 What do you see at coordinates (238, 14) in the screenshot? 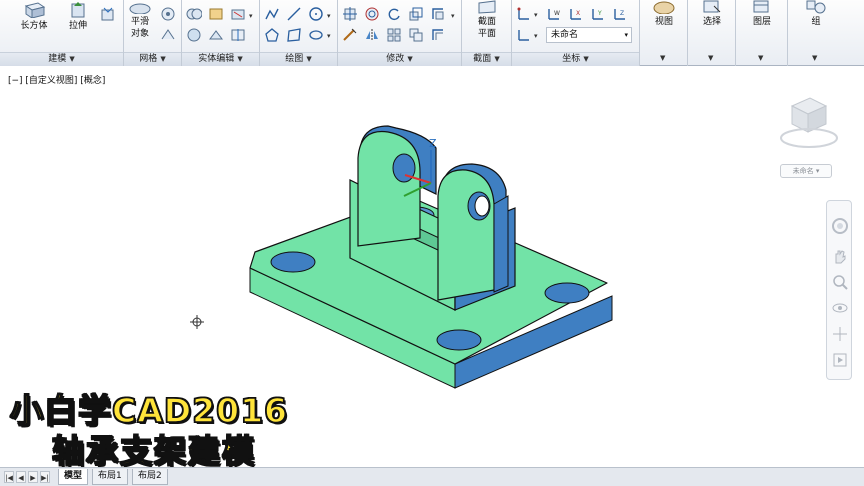
I see `intersect-icon` at bounding box center [238, 14].